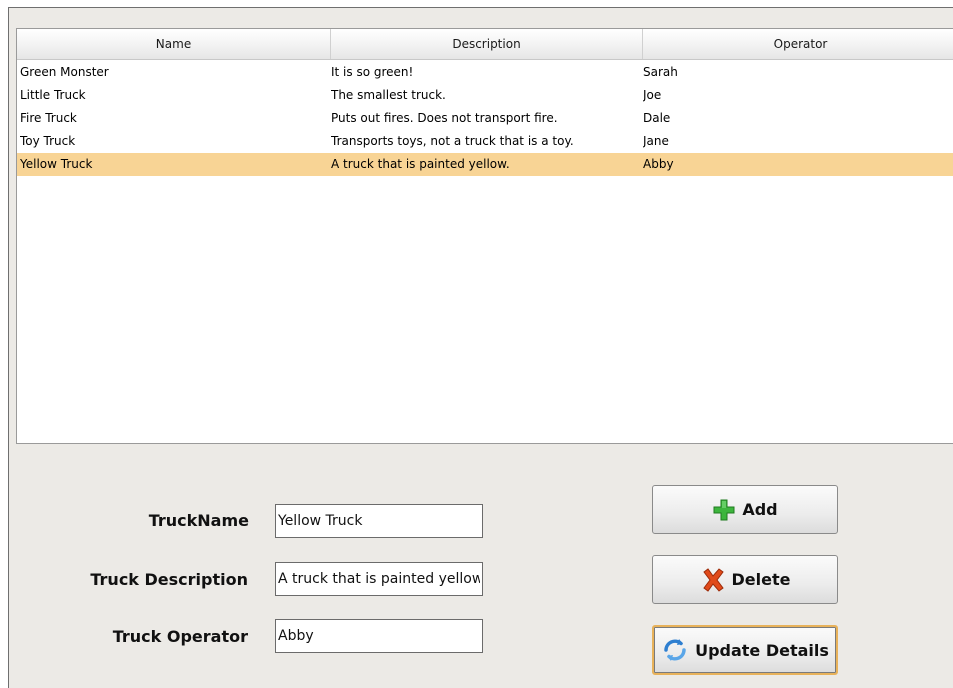 The image size is (953, 688). I want to click on cell-operator: Abby, so click(658, 164).